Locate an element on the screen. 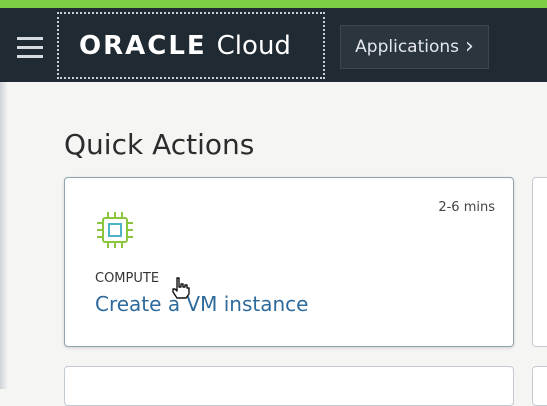 The width and height of the screenshot is (547, 406). logo-brand-name: ORACLE is located at coordinates (143, 45).